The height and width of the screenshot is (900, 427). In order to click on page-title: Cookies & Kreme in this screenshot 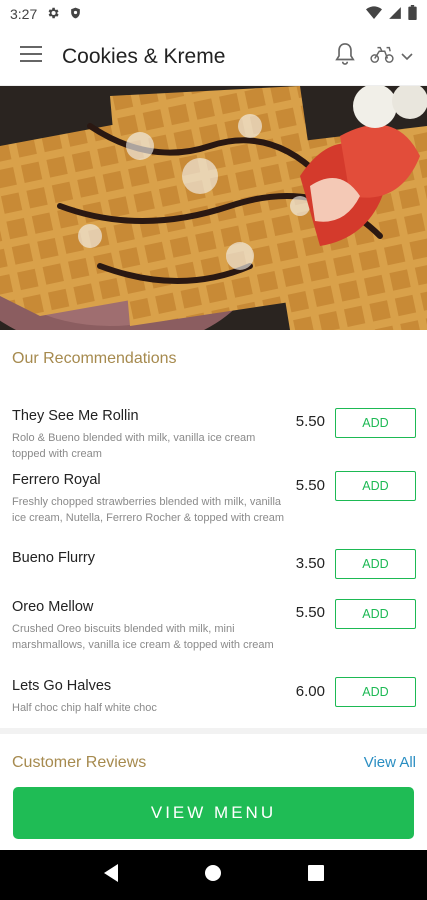, I will do `click(144, 56)`.